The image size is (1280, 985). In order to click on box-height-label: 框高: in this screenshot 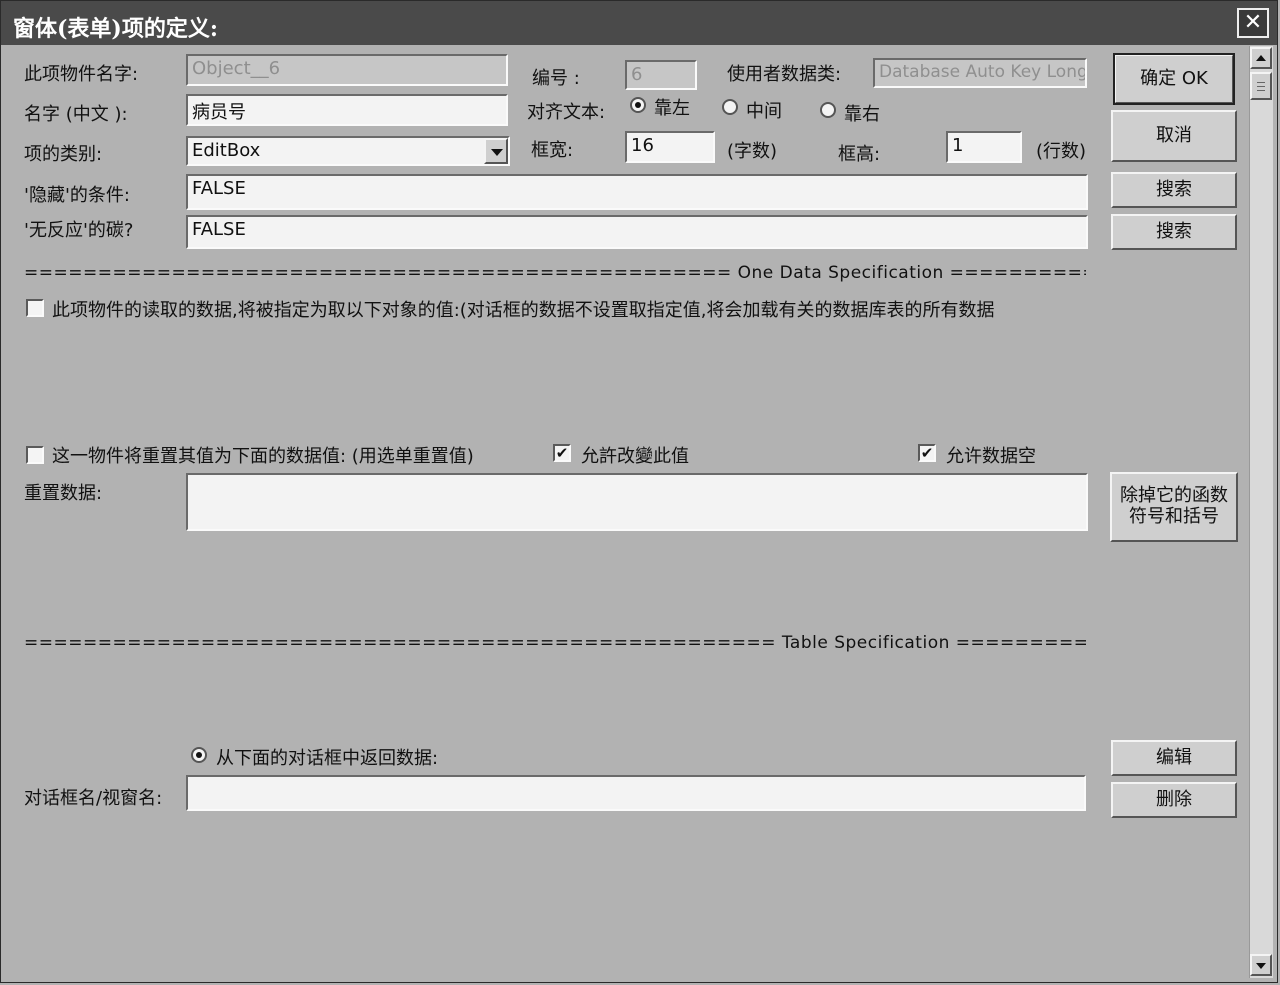, I will do `click(859, 154)`.